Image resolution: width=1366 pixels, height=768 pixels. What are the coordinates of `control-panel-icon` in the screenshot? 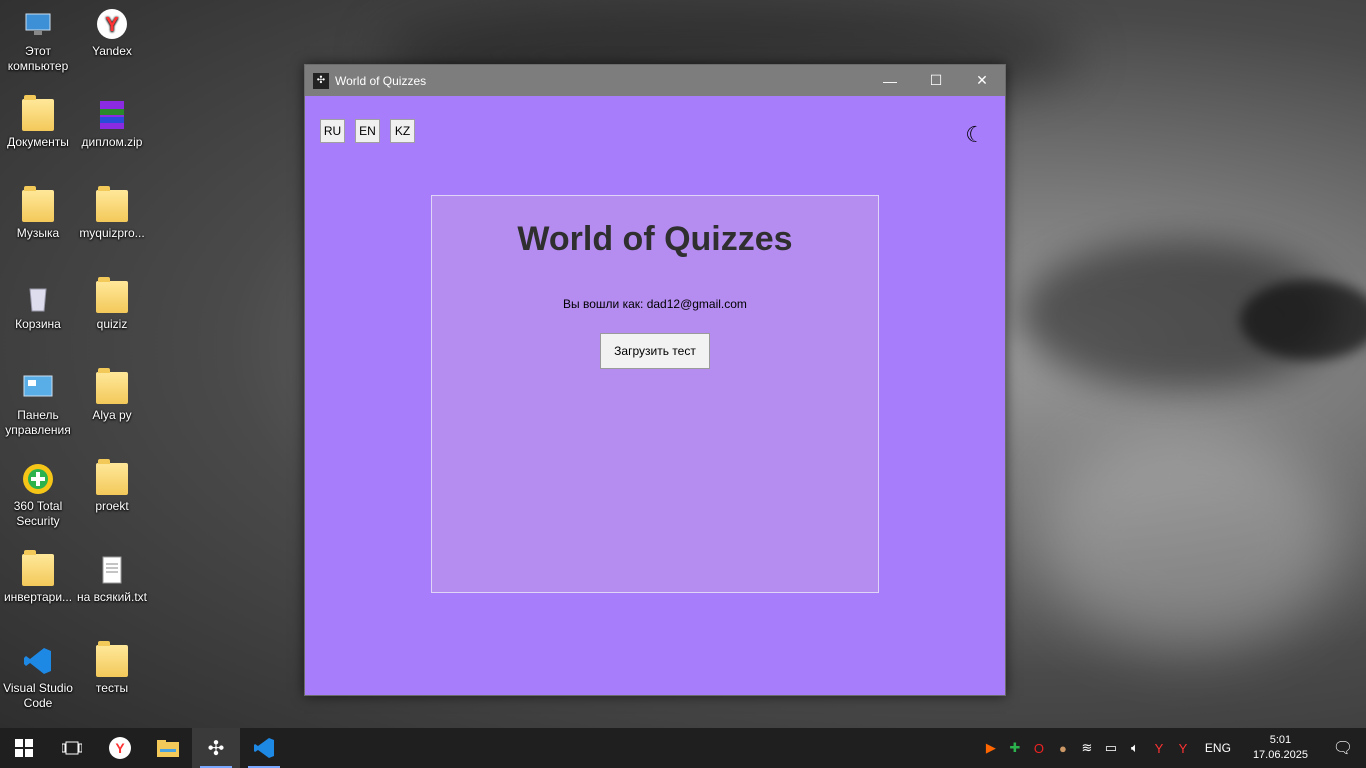 It's located at (38, 388).